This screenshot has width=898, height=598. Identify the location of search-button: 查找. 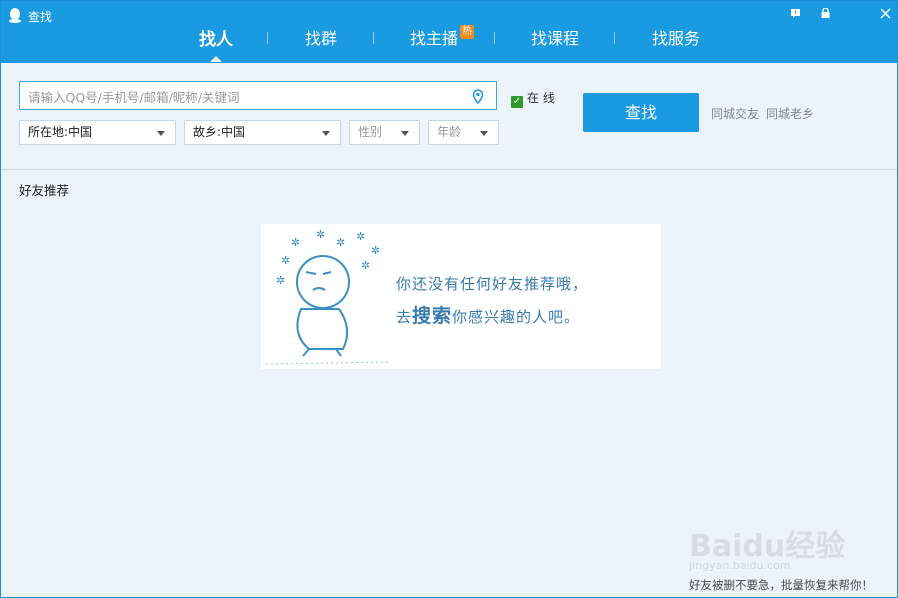
(641, 112).